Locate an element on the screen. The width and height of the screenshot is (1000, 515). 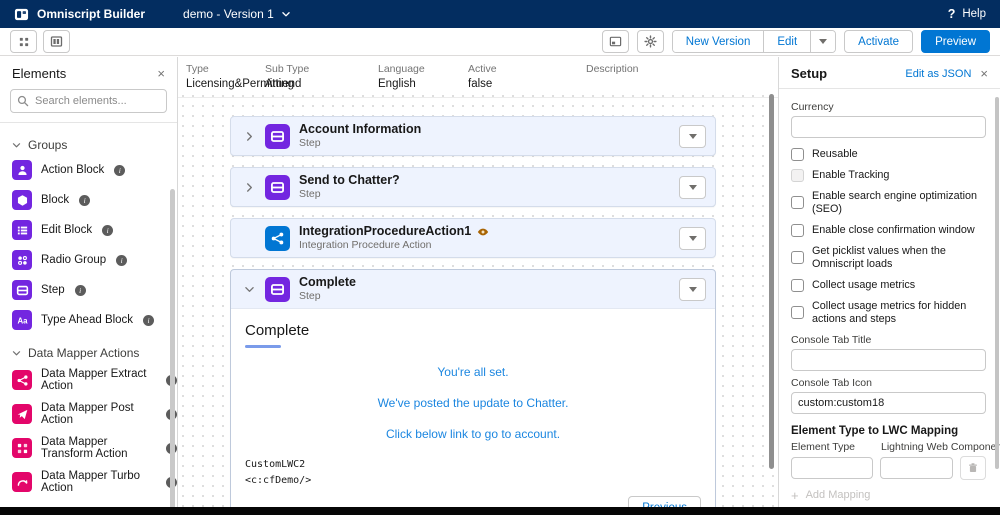
meta-active-value: false is located at coordinates (480, 84).